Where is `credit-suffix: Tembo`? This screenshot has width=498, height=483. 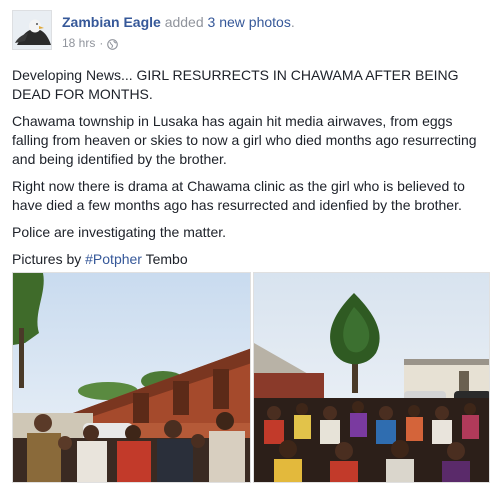 credit-suffix: Tembo is located at coordinates (166, 259).